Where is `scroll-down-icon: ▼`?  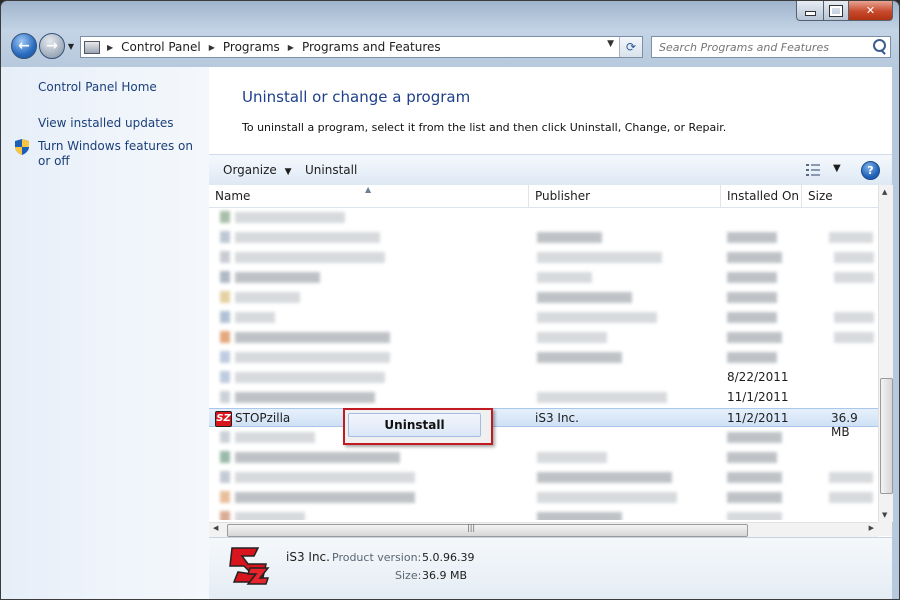
scroll-down-icon: ▼ is located at coordinates (884, 515).